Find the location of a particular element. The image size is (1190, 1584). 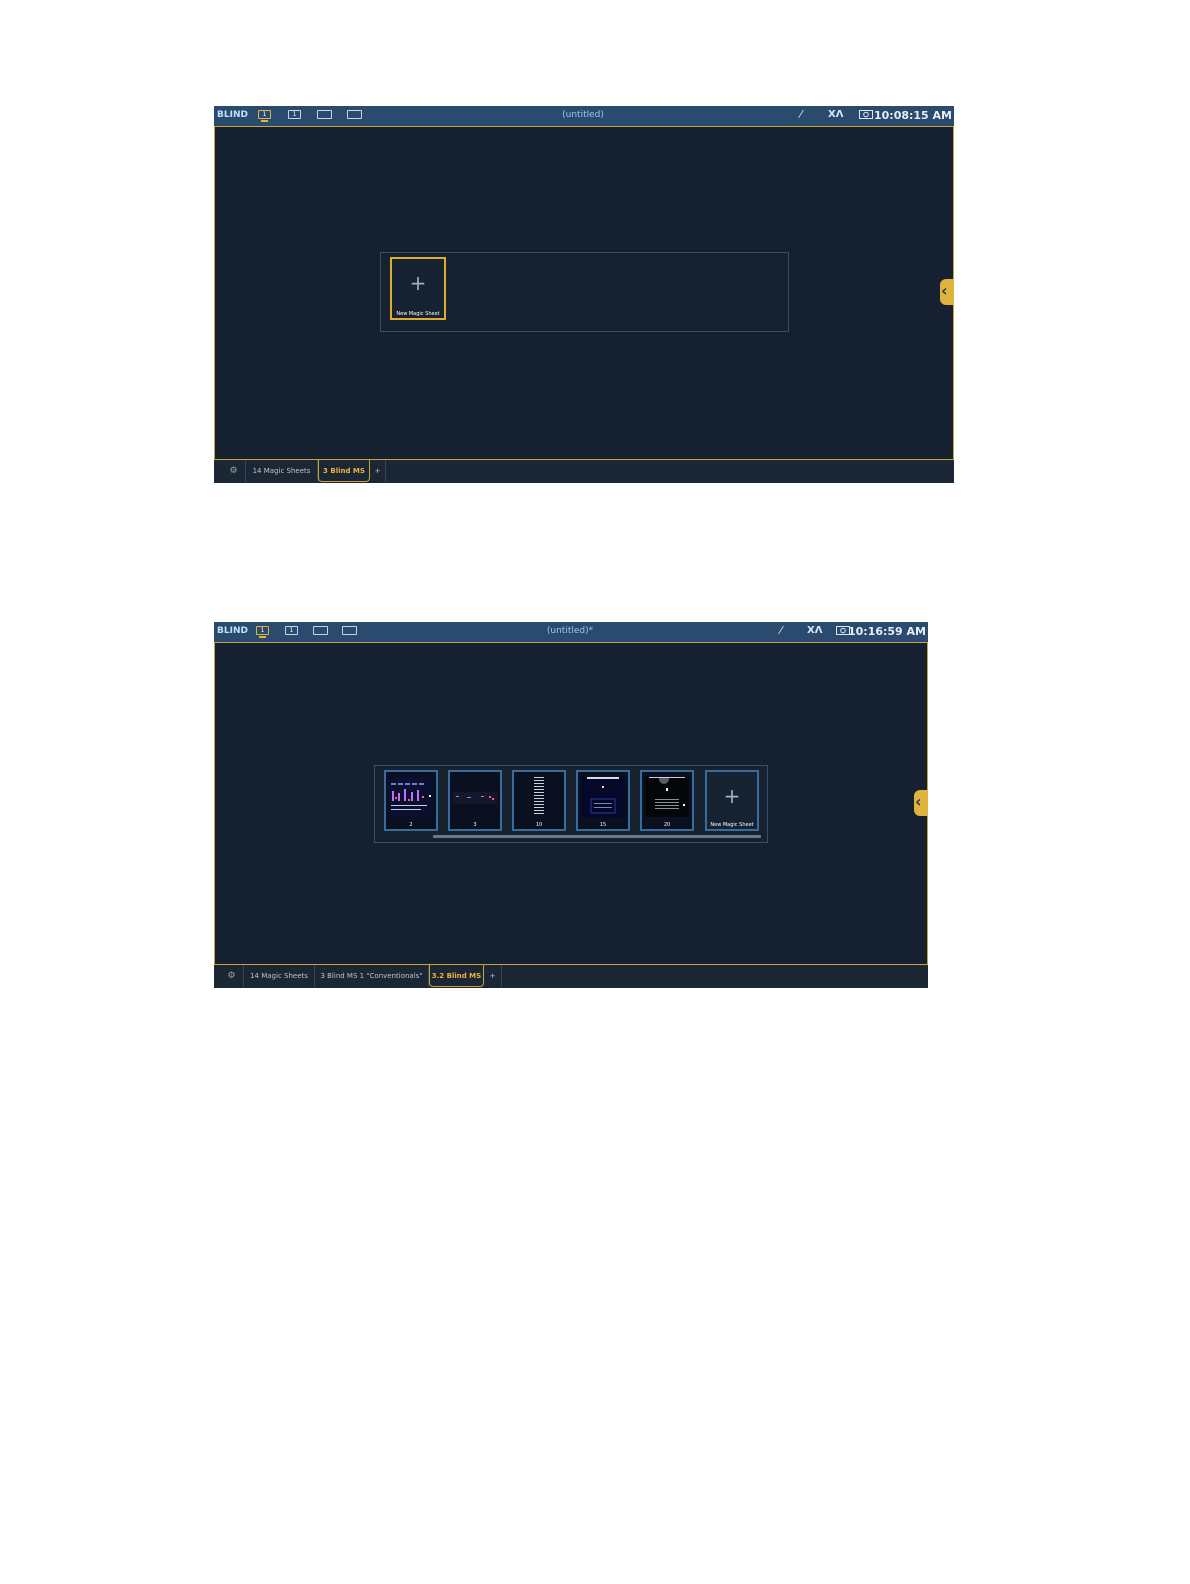

document-title: (untitled) is located at coordinates (583, 115).